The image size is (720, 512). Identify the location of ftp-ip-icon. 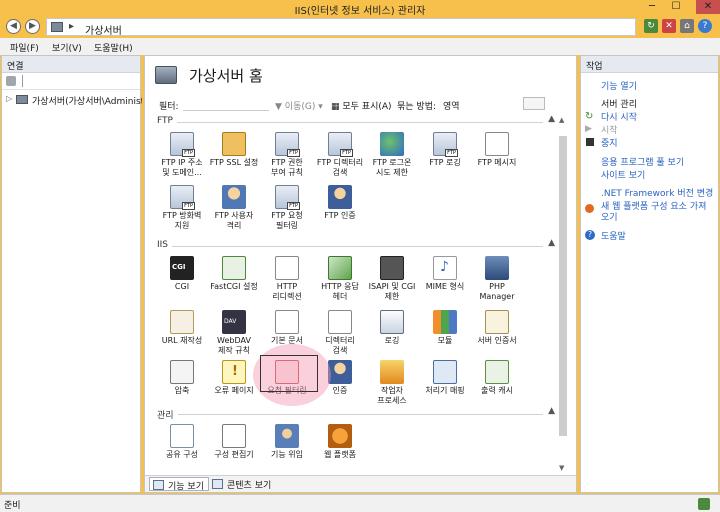
(182, 144).